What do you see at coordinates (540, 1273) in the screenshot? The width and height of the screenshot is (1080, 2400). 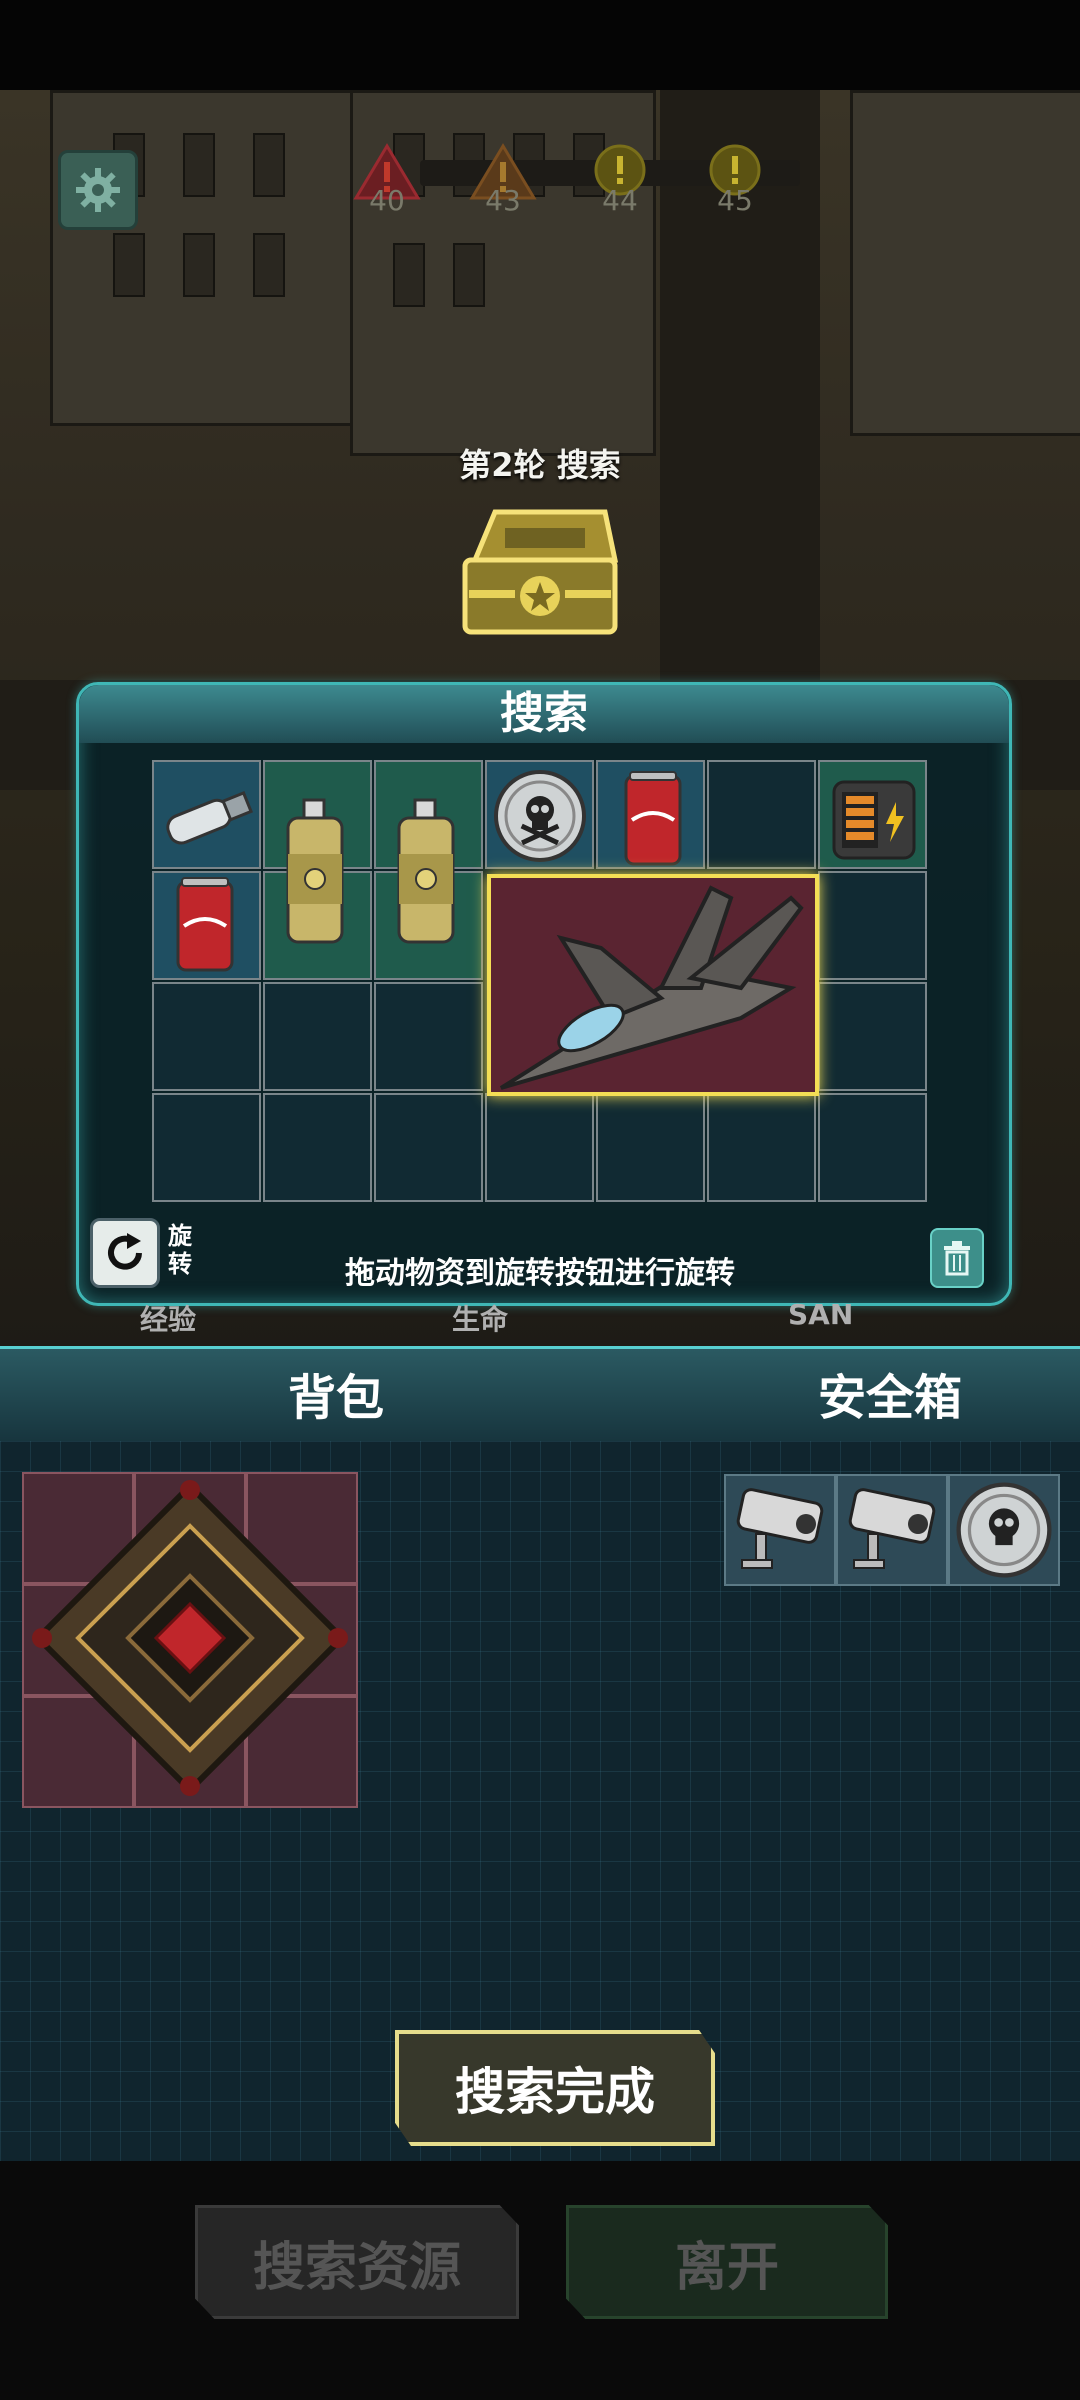 I see `rotate-hint: 拖动物资到旋转按钮进行旋转` at bounding box center [540, 1273].